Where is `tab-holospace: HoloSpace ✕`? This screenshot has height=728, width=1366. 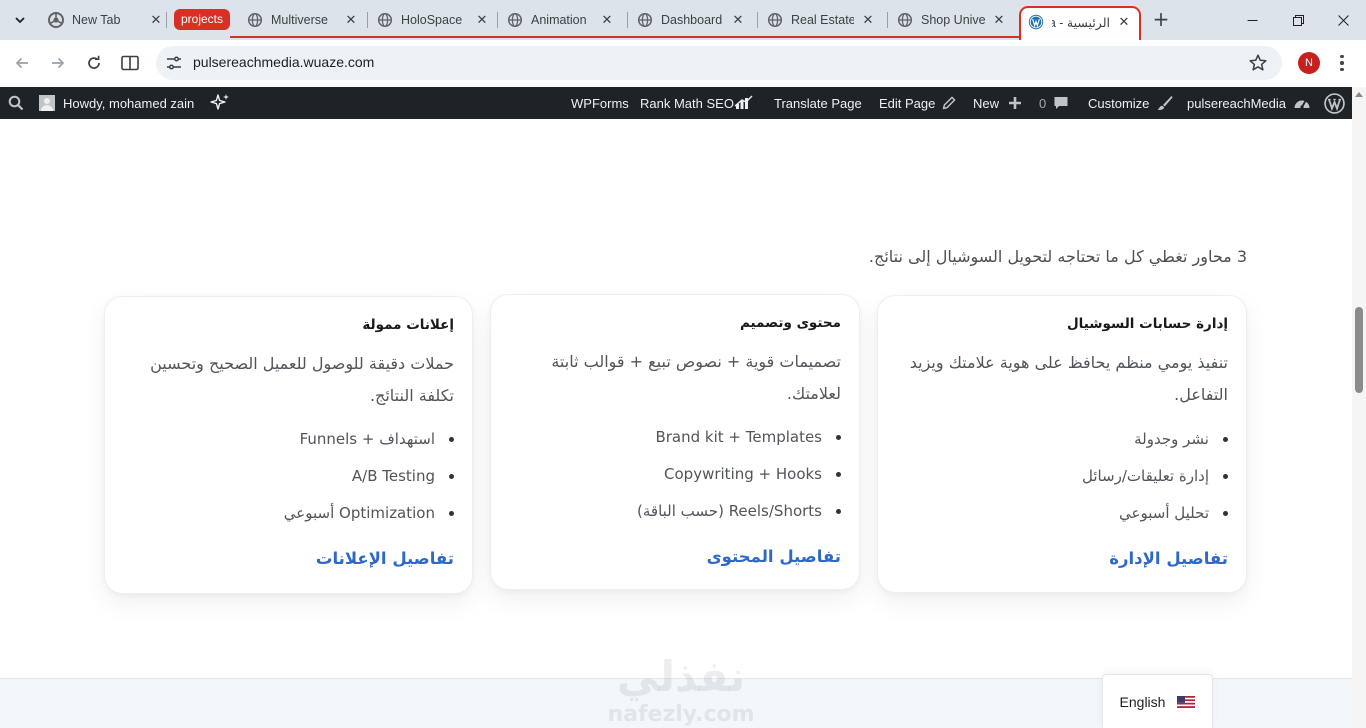
tab-holospace: HoloSpace ✕ is located at coordinates (433, 20).